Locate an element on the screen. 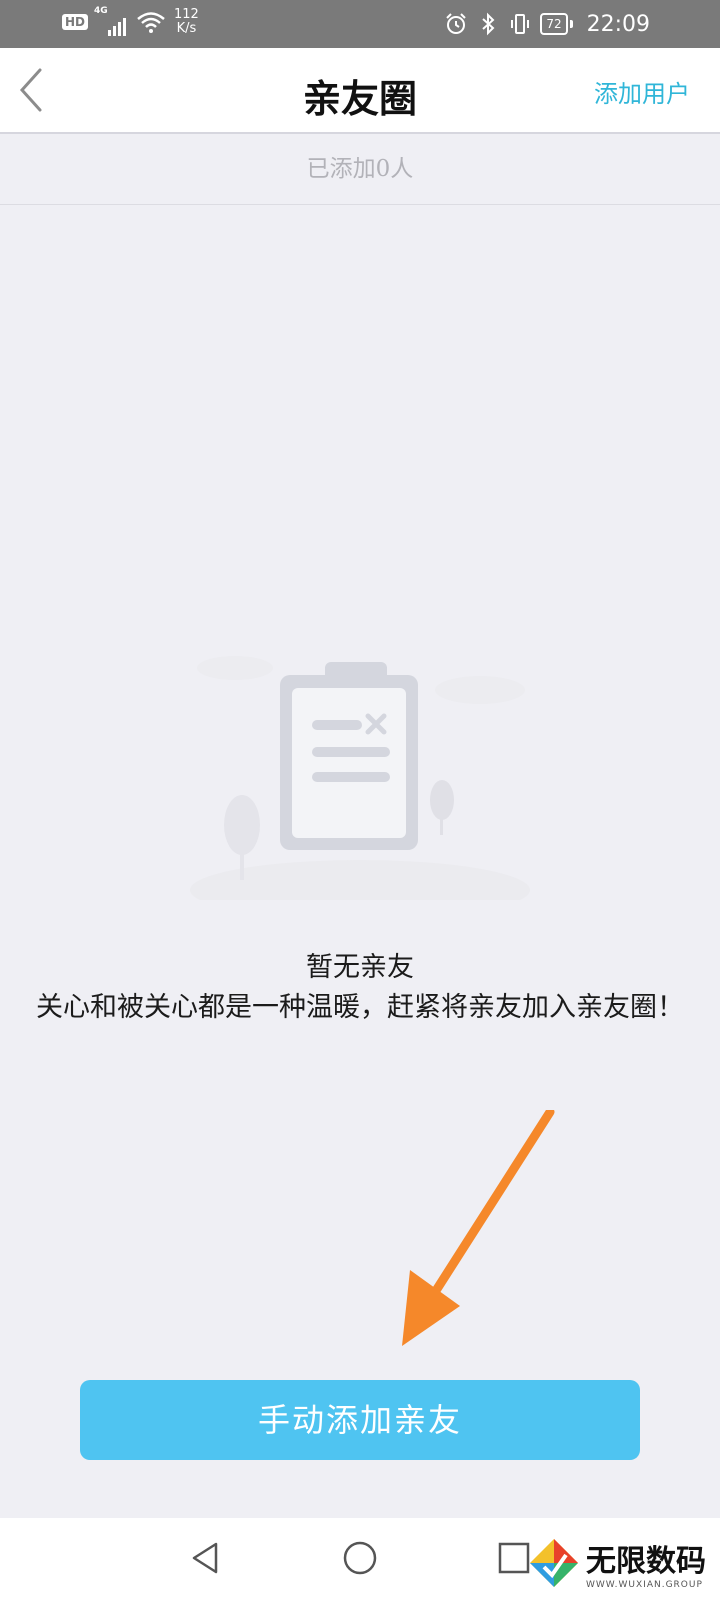 This screenshot has height=1600, width=720. network-type: 4G is located at coordinates (101, 11).